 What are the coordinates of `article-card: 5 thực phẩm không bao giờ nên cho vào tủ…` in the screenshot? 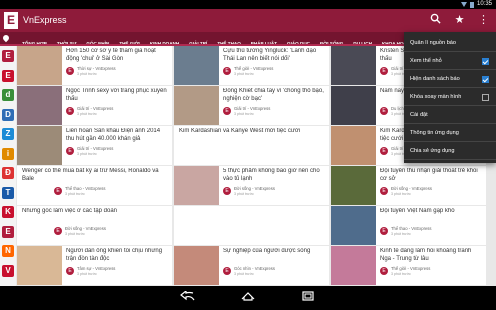 It's located at (251, 185).